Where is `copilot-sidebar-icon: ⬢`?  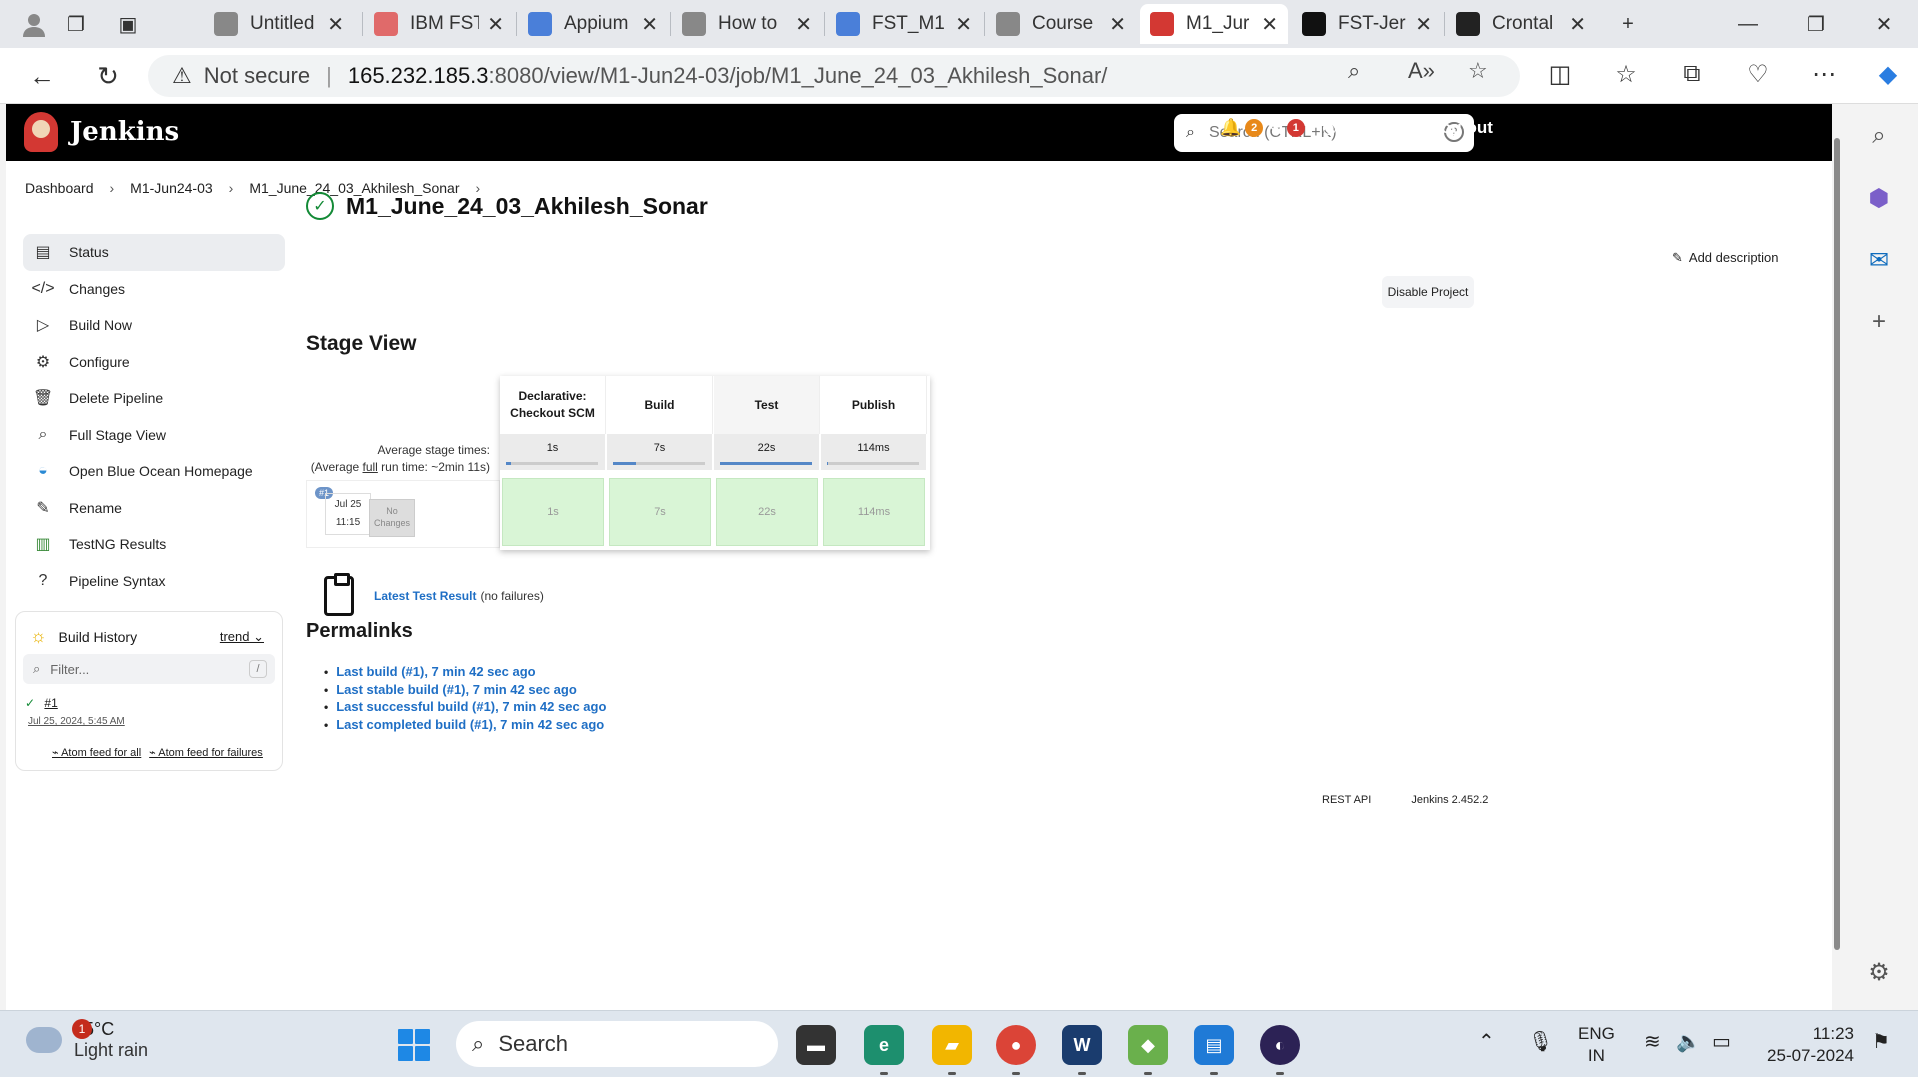 copilot-sidebar-icon: ⬢ is located at coordinates (1879, 198).